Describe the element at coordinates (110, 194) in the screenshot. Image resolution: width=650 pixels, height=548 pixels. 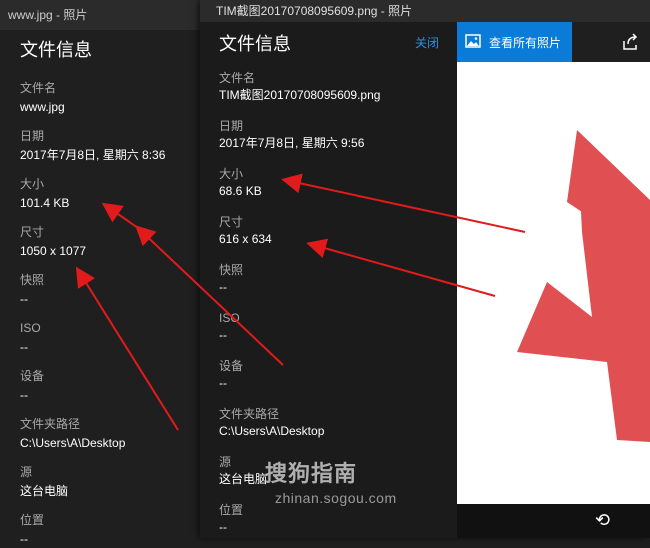
I see `field-size: 大小 101.4 KB` at that location.